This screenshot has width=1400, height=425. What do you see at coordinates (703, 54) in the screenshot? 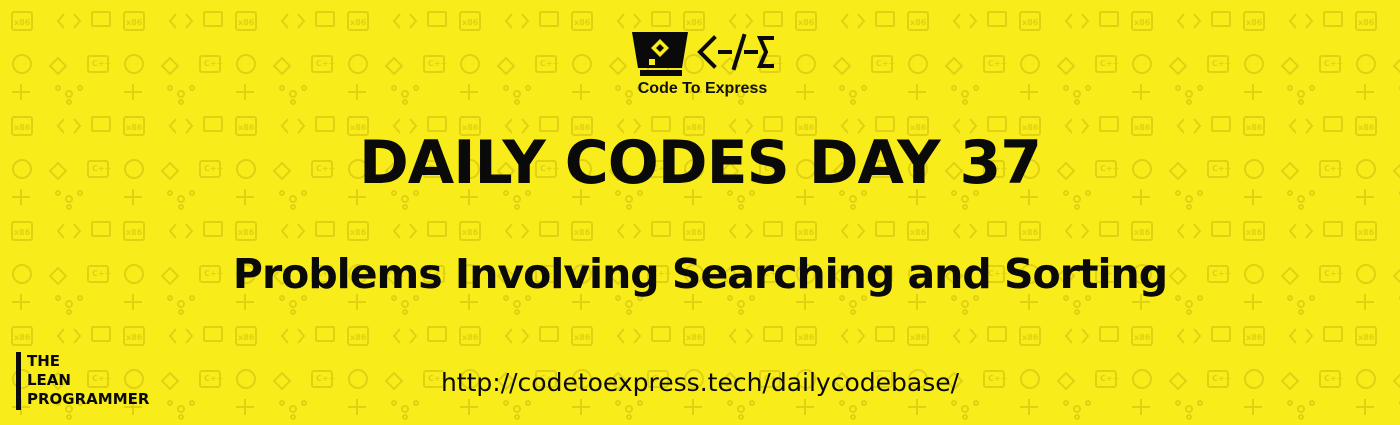
I see `code-to-express-logo-icon` at bounding box center [703, 54].